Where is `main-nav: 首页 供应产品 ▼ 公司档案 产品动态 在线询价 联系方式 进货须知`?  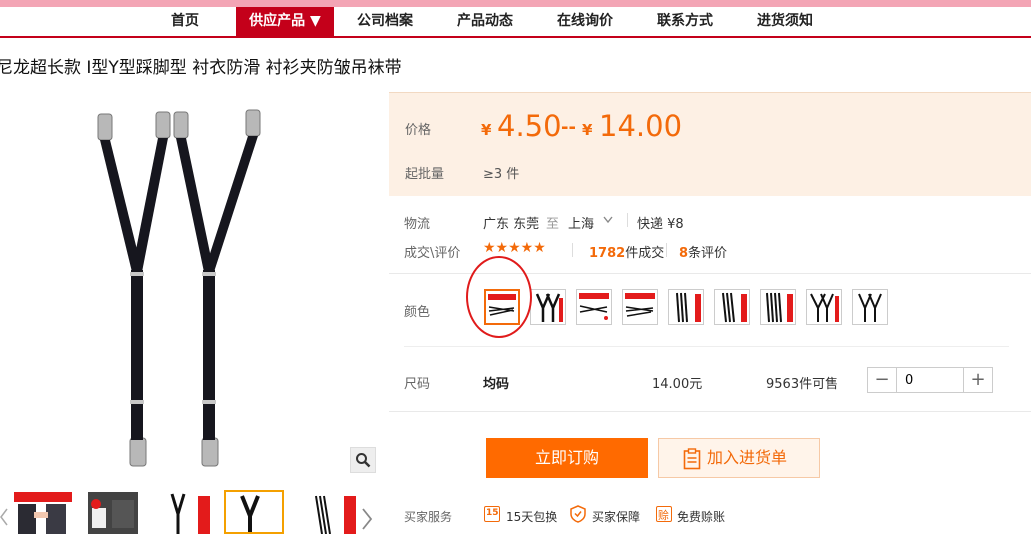 main-nav: 首页 供应产品 ▼ 公司档案 产品动态 在线询价 联系方式 进货须知 is located at coordinates (515, 22).